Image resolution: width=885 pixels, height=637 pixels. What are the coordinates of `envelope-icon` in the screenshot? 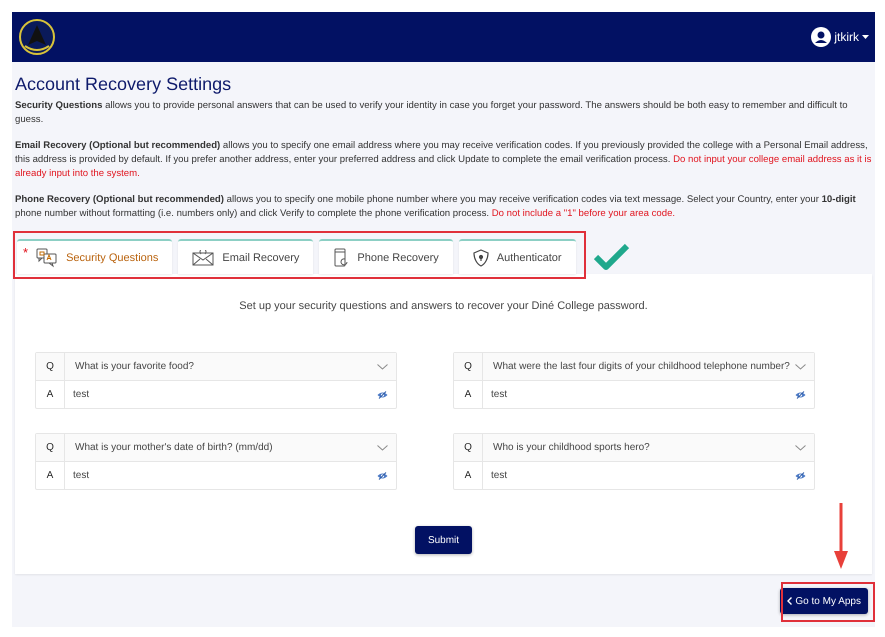 It's located at (203, 258).